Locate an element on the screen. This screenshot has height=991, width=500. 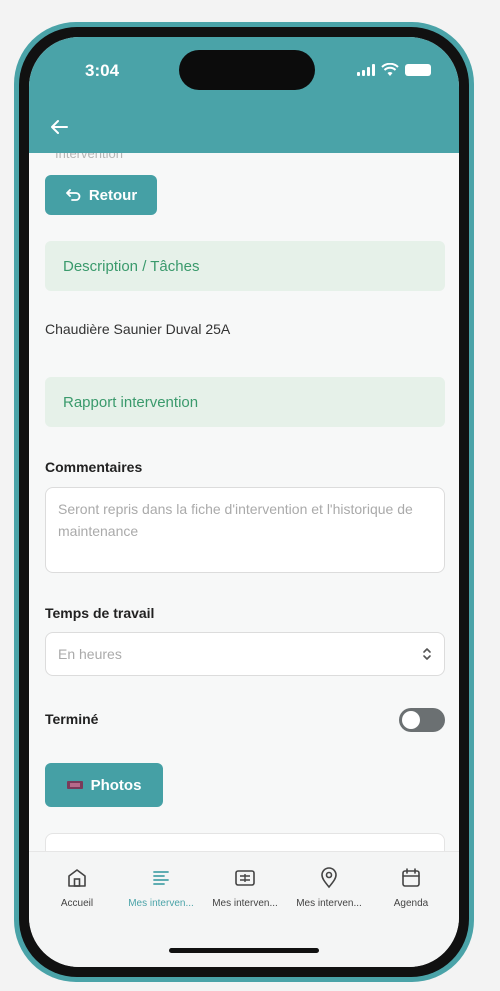
photos-button: Photos is located at coordinates (104, 785).